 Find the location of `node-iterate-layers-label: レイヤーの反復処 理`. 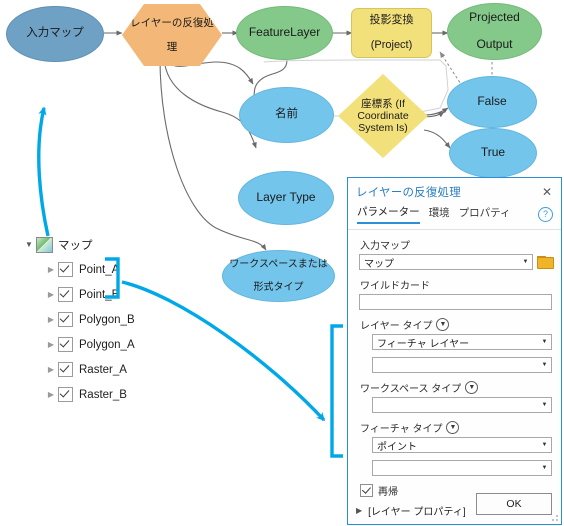

node-iterate-layers-label: レイヤーの反復処 理 is located at coordinates (172, 35).